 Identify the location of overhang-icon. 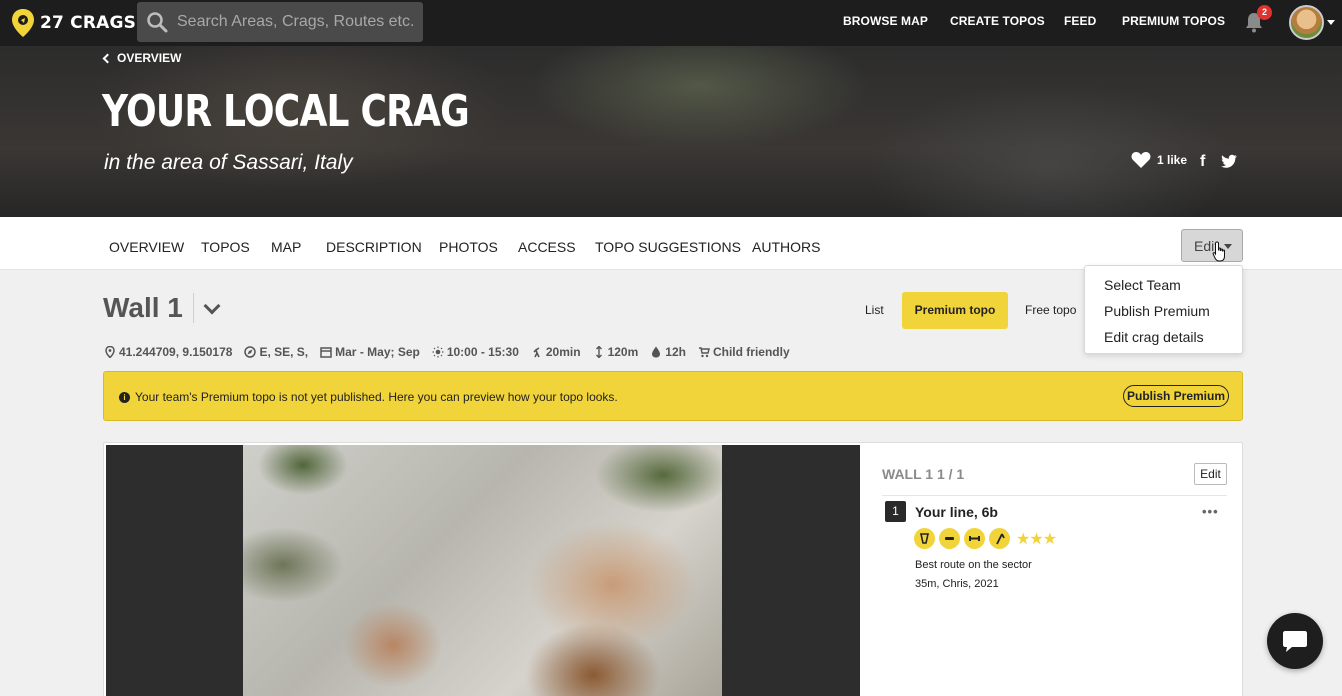
(999, 538).